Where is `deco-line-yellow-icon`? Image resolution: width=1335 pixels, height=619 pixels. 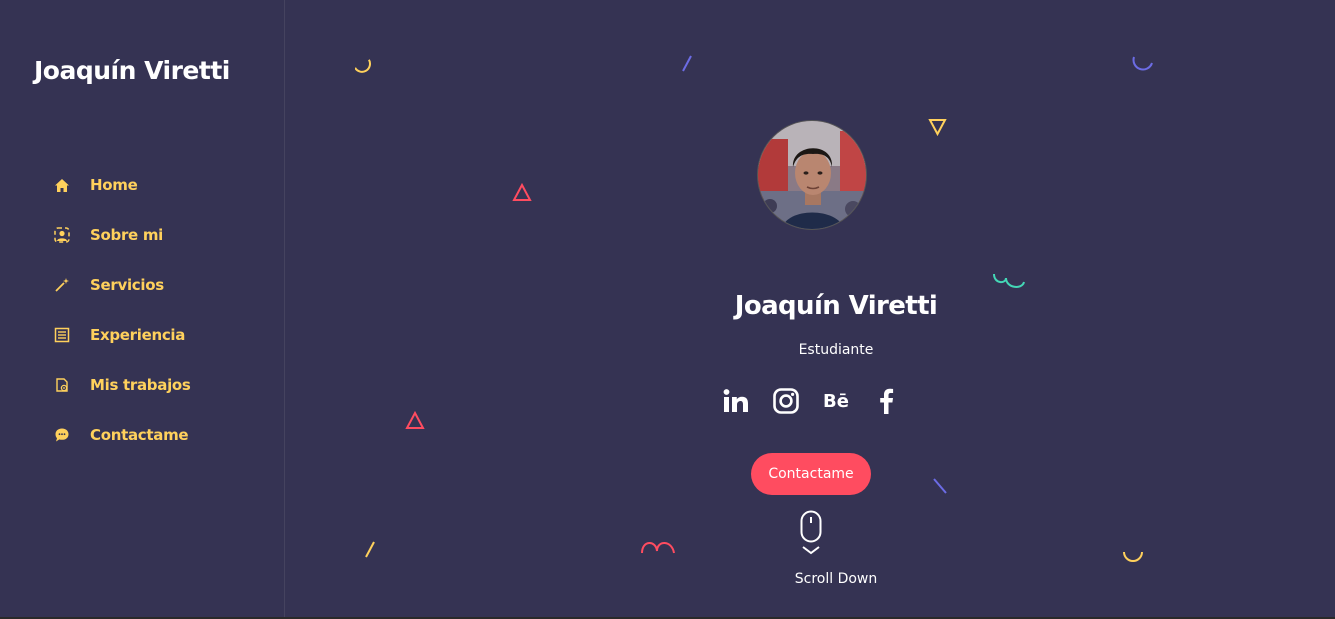
deco-line-yellow-icon is located at coordinates (370, 549).